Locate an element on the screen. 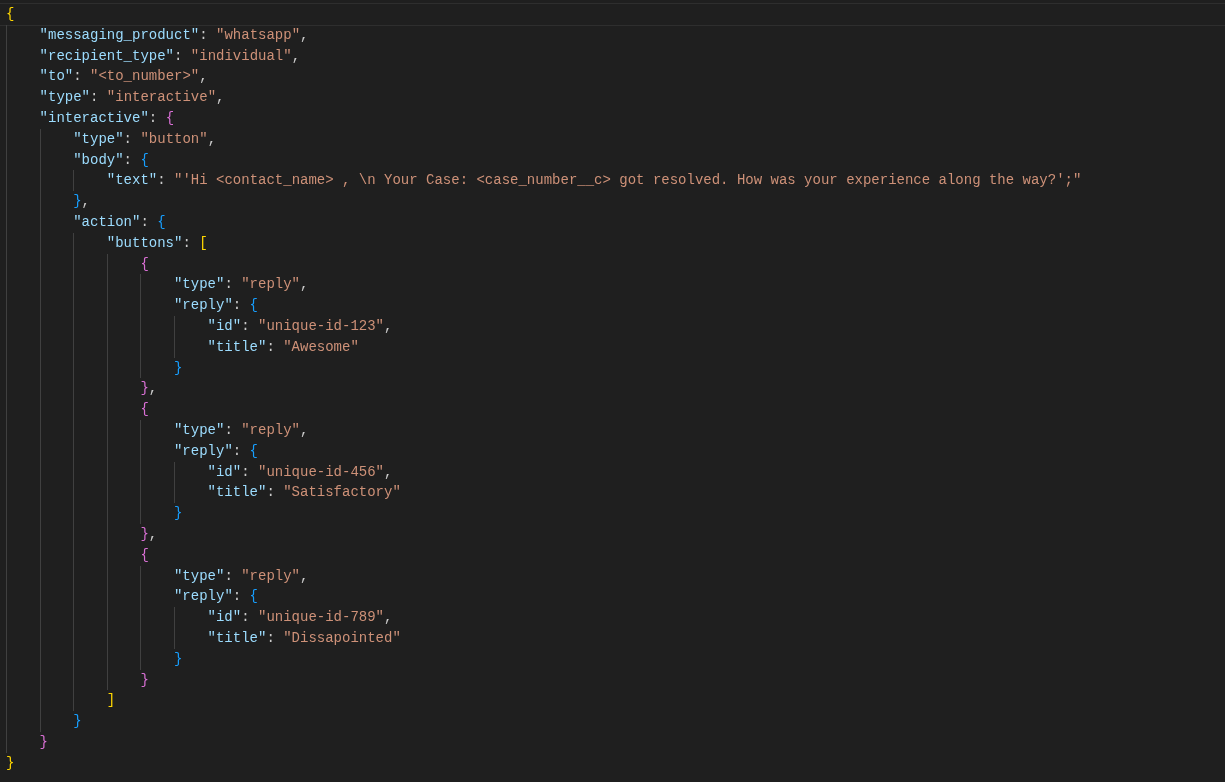 The width and height of the screenshot is (1225, 782). code-line: "body": { is located at coordinates (111, 160).